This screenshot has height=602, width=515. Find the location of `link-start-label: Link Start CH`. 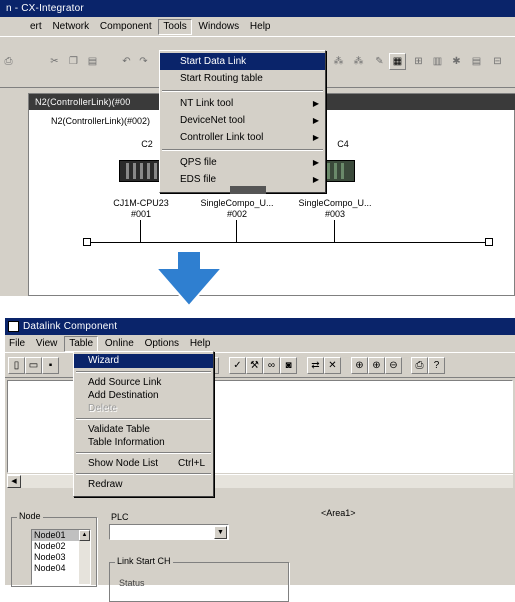

link-start-label: Link Start CH is located at coordinates (144, 561).